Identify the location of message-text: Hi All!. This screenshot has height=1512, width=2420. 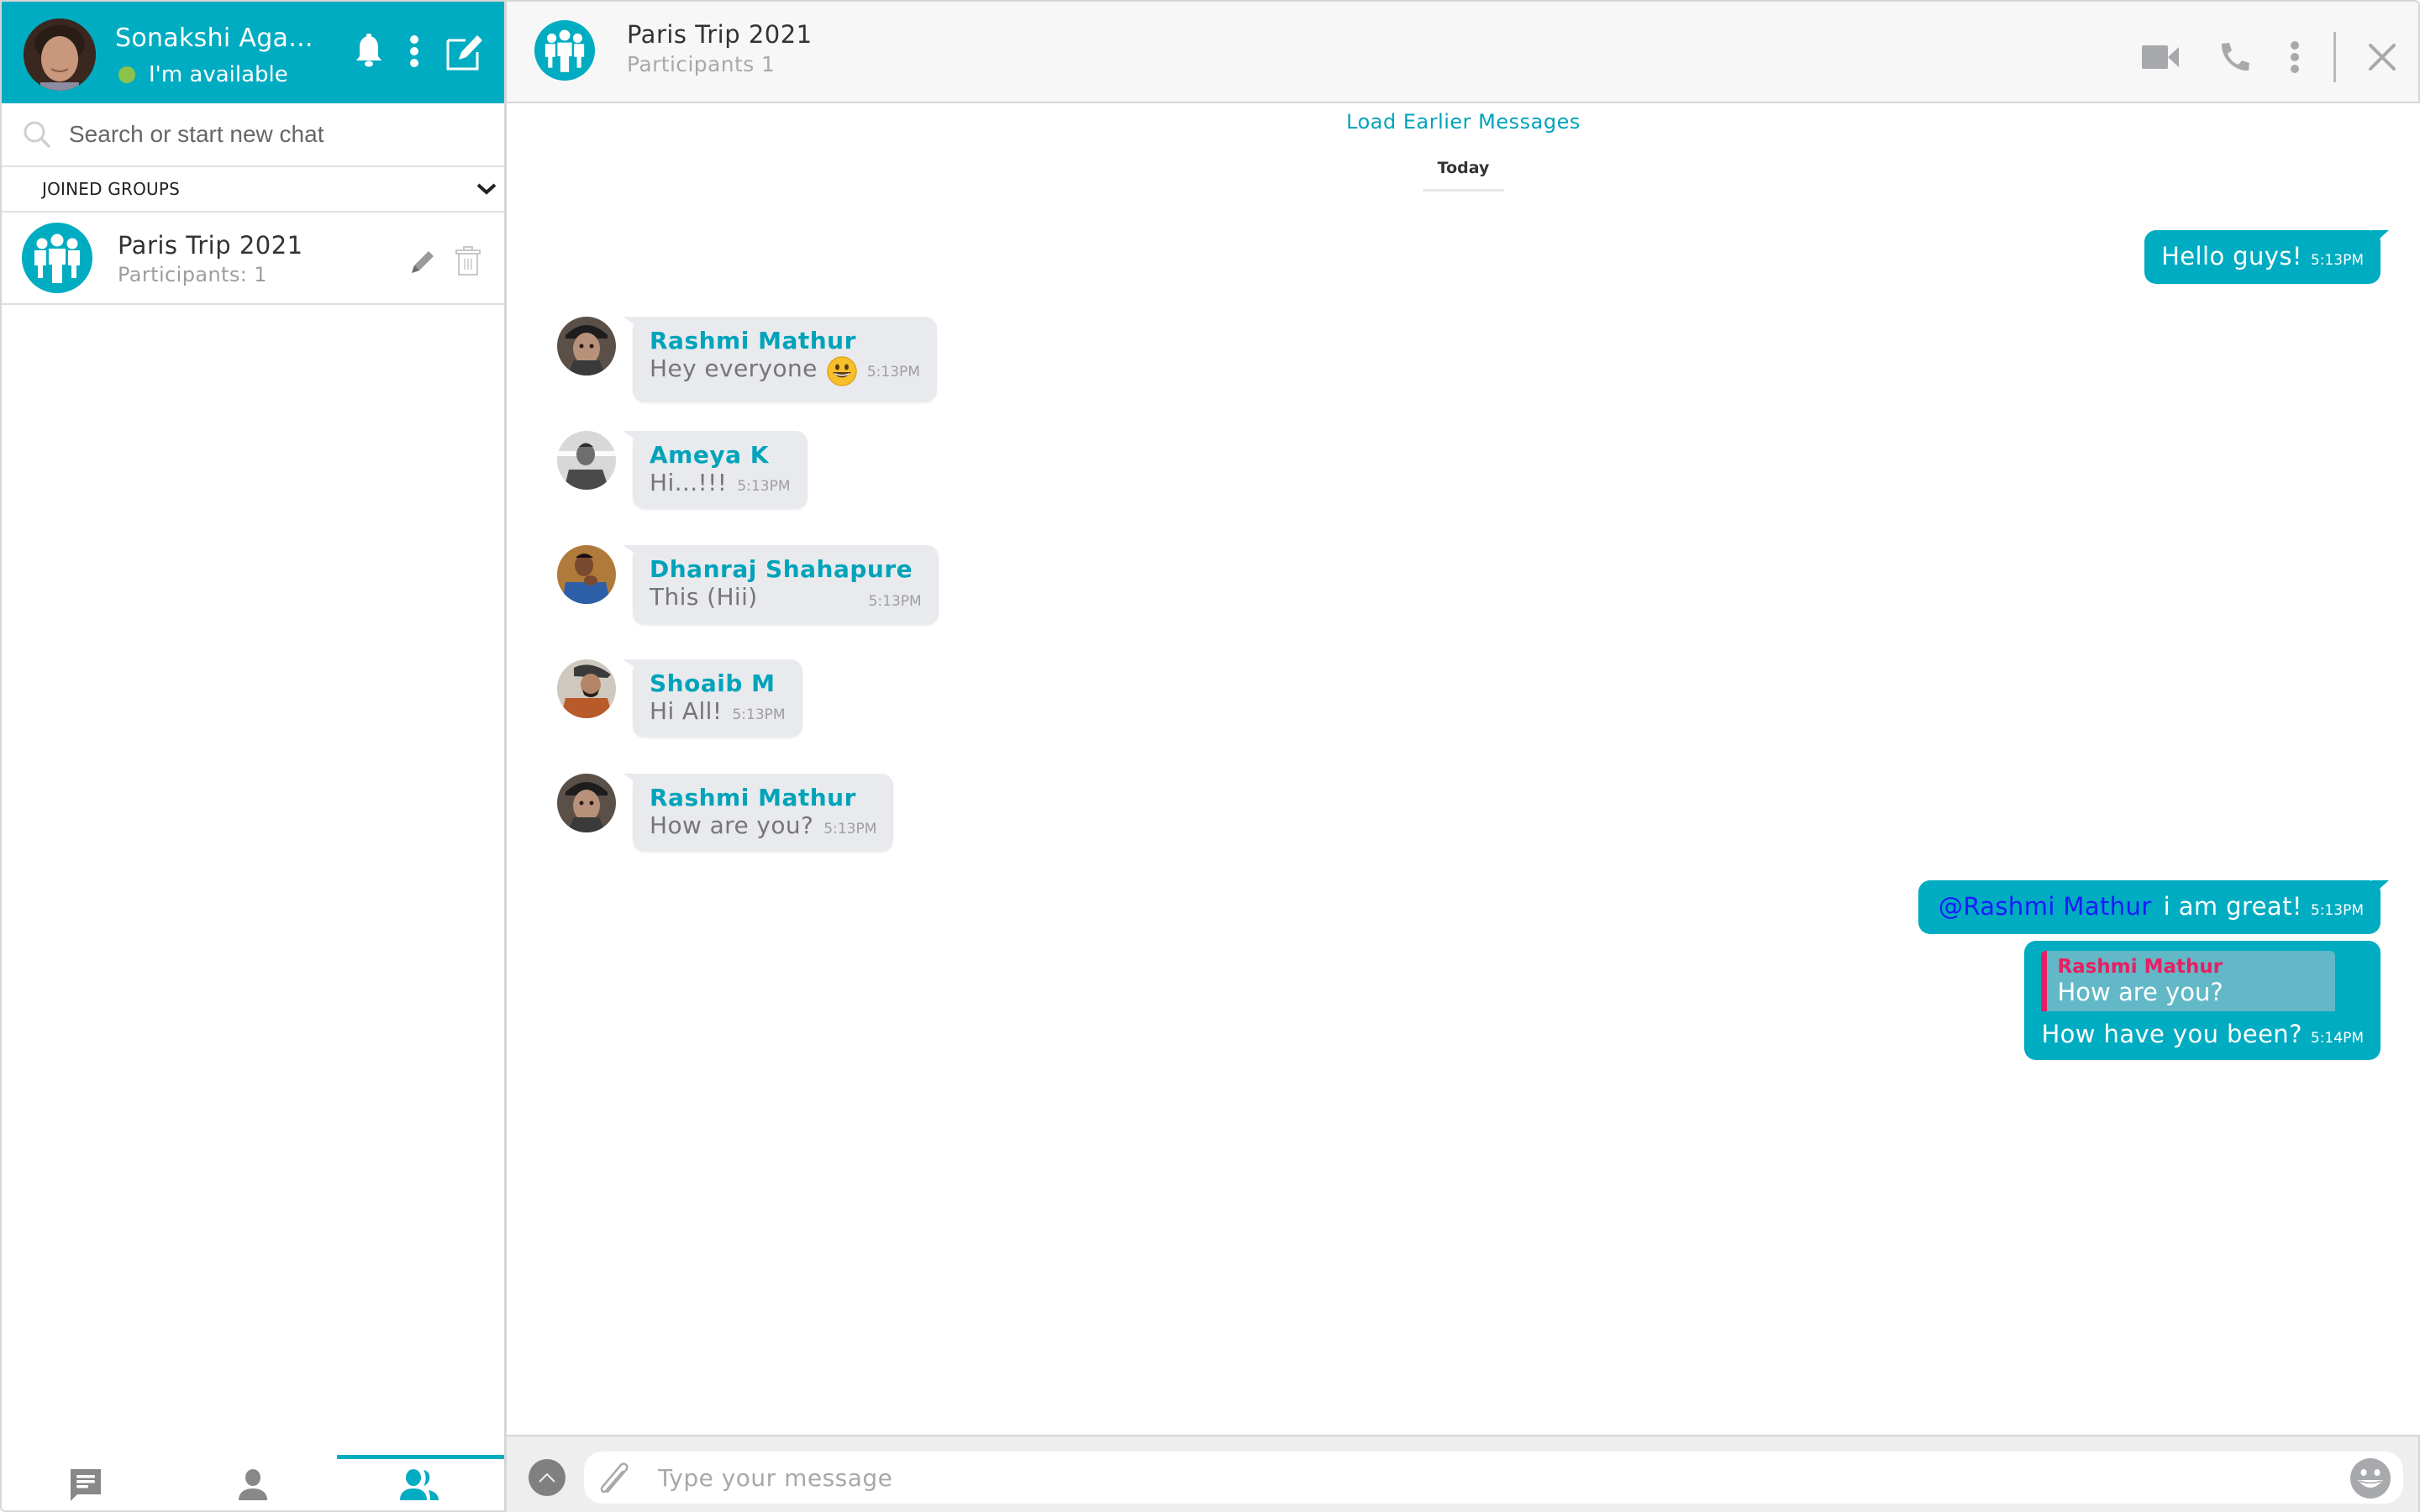
(687, 711).